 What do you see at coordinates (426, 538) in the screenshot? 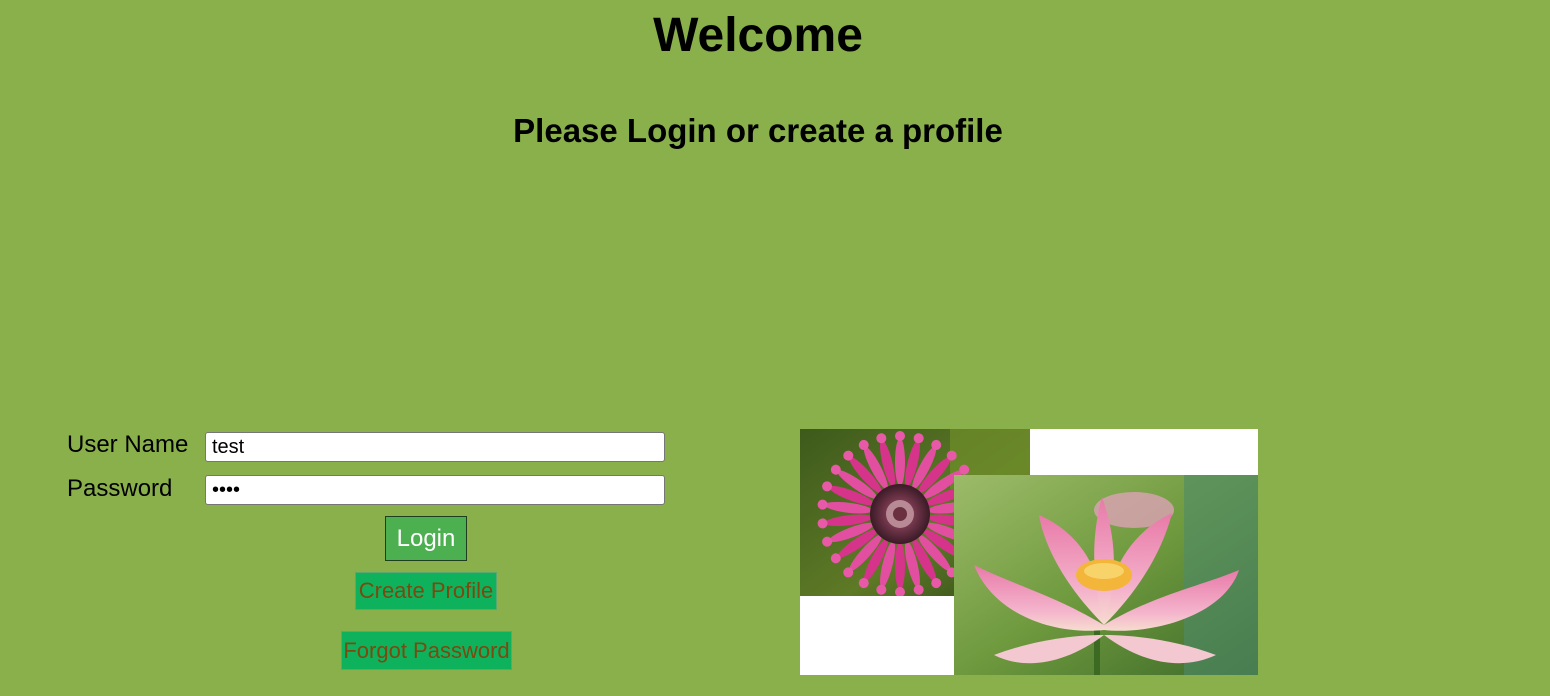
I see `login-button: Login` at bounding box center [426, 538].